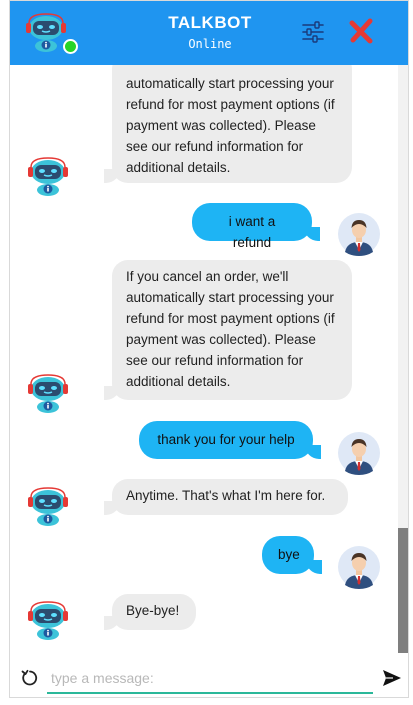  What do you see at coordinates (252, 232) in the screenshot?
I see `message-text: i want a refund` at bounding box center [252, 232].